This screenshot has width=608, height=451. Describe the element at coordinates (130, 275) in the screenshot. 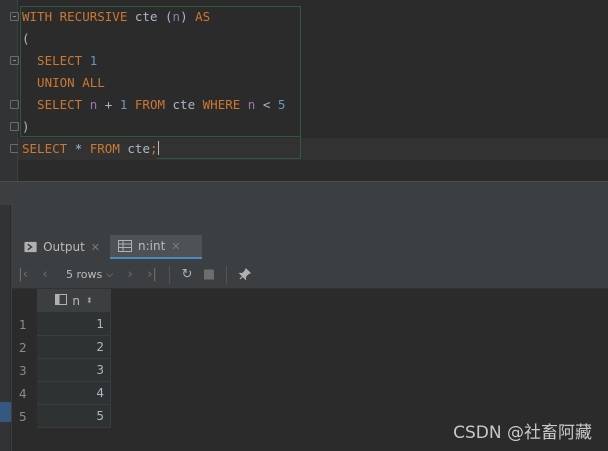

I see `next-page-icon: ›` at that location.